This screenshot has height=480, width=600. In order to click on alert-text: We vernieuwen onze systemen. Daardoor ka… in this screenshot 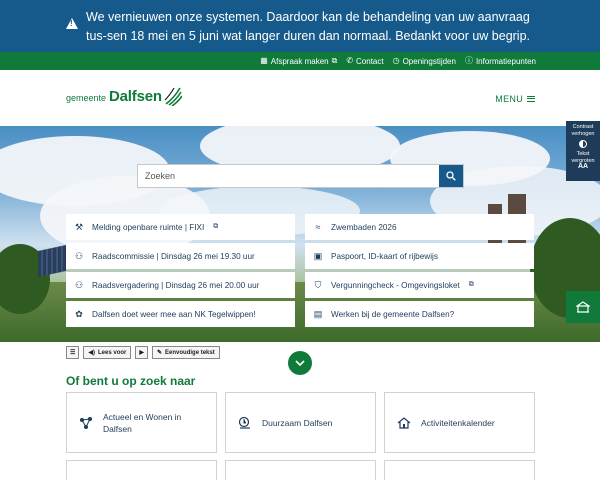, I will do `click(308, 26)`.